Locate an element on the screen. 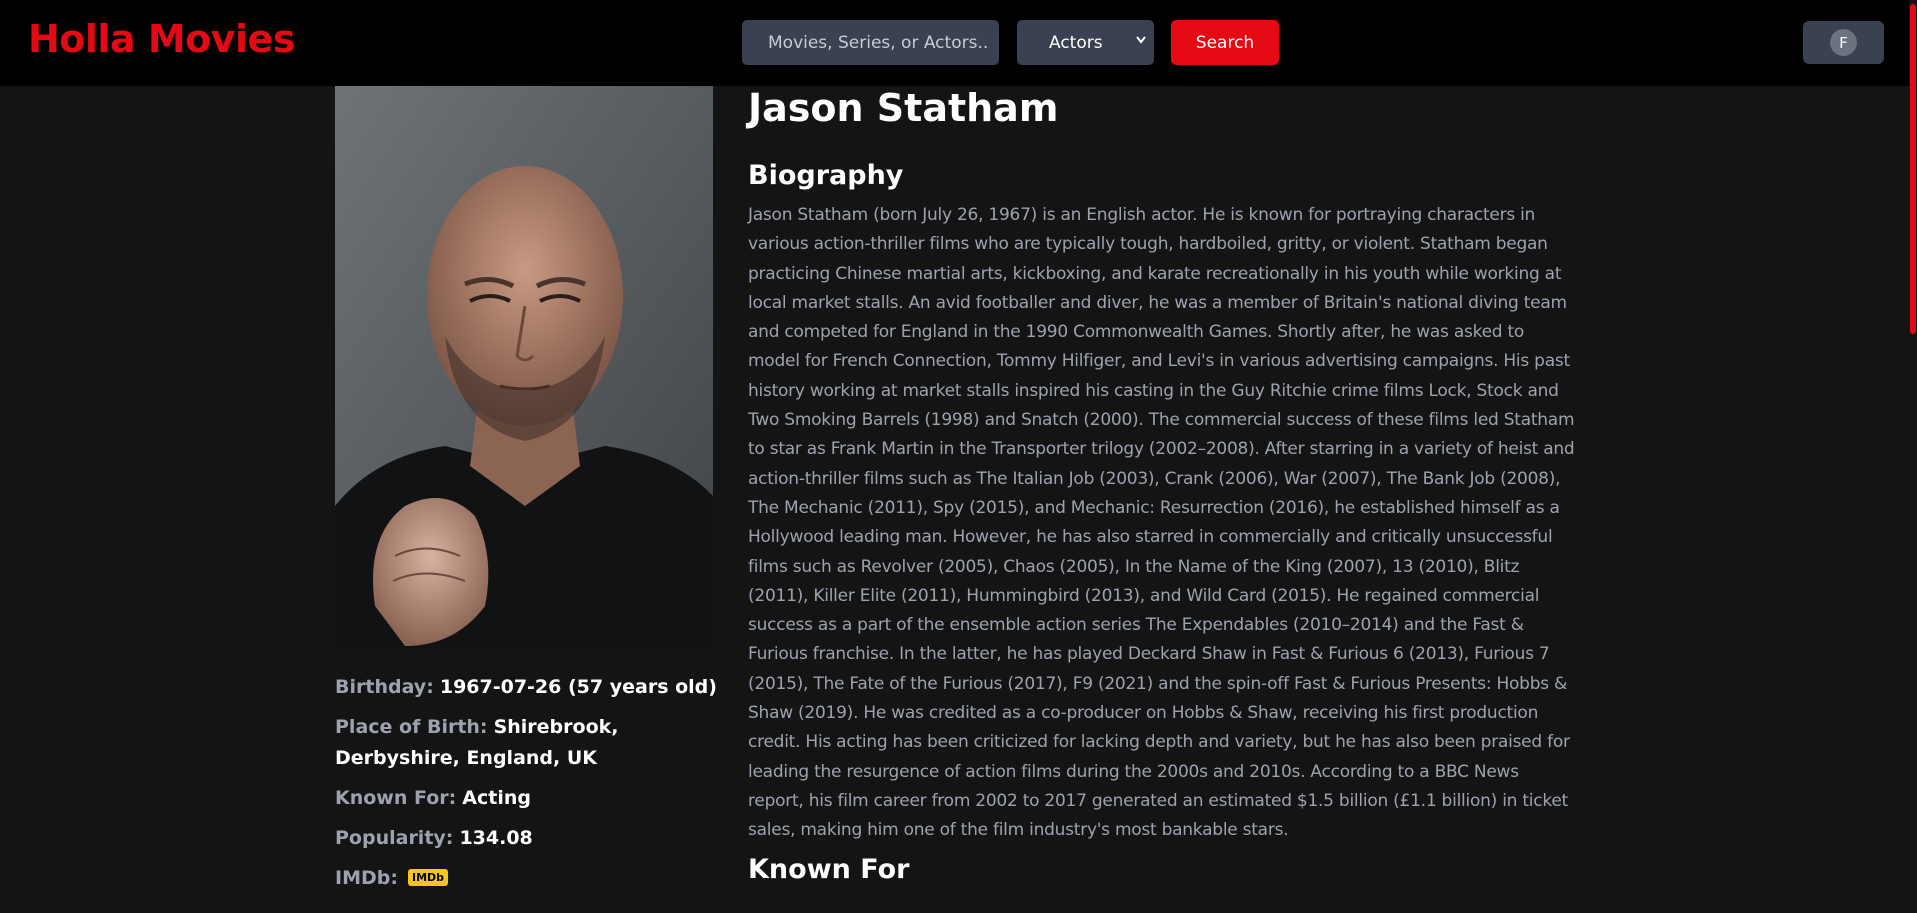 This screenshot has height=913, width=1917. popularity-label: Popularity: is located at coordinates (394, 838).